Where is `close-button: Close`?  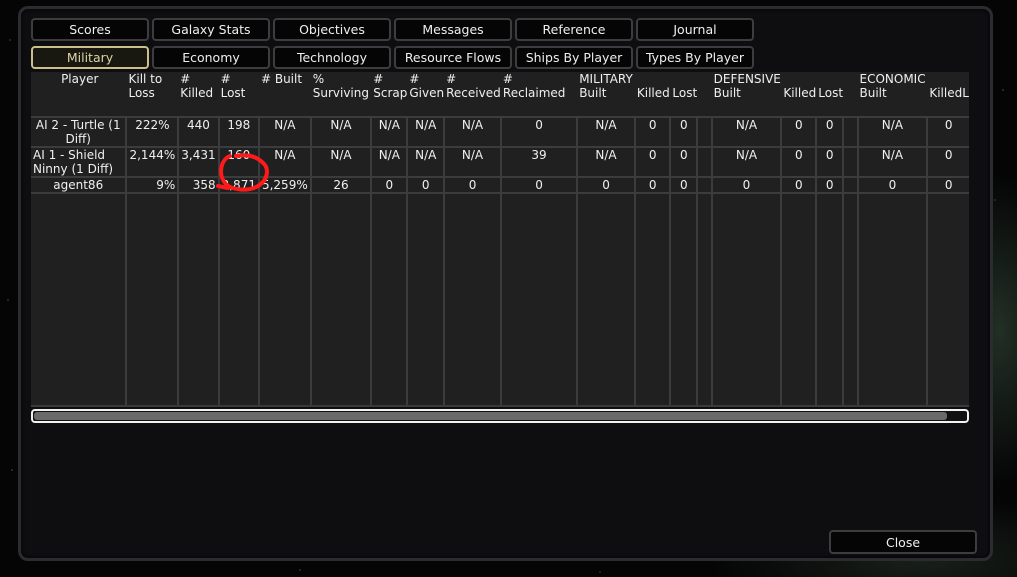 close-button: Close is located at coordinates (903, 542).